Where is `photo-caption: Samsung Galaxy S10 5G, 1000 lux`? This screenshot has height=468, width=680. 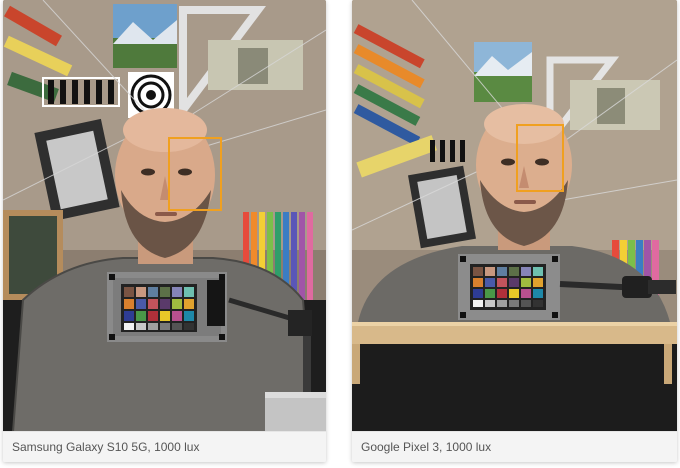 photo-caption: Samsung Galaxy S10 5G, 1000 lux is located at coordinates (164, 446).